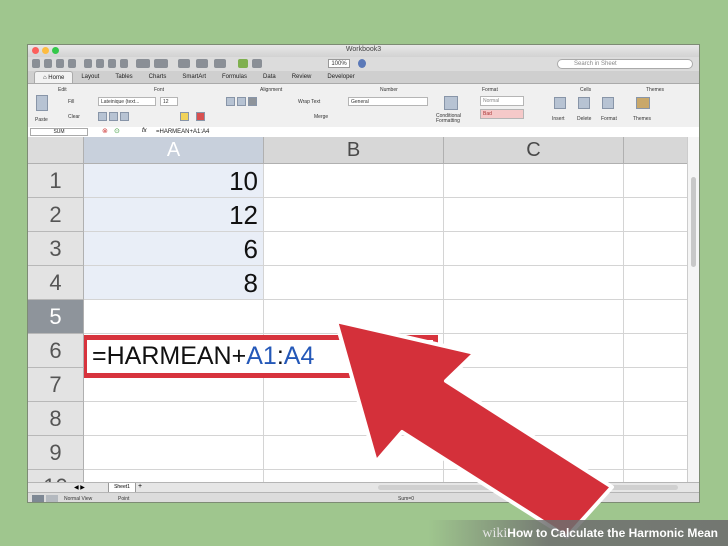  What do you see at coordinates (534, 476) in the screenshot?
I see `cell-c10` at bounding box center [534, 476].